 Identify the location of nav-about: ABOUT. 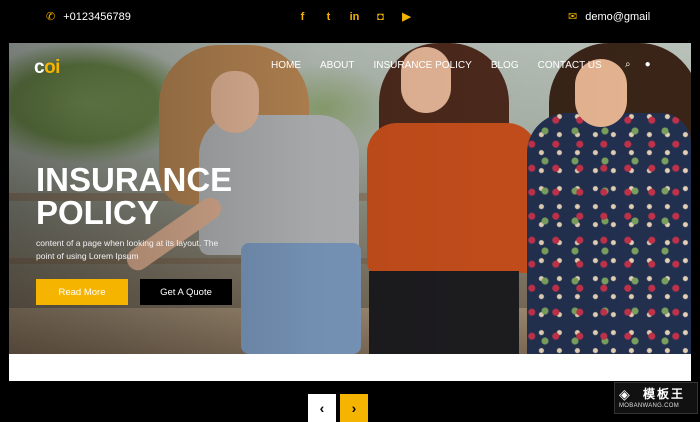
(337, 65).